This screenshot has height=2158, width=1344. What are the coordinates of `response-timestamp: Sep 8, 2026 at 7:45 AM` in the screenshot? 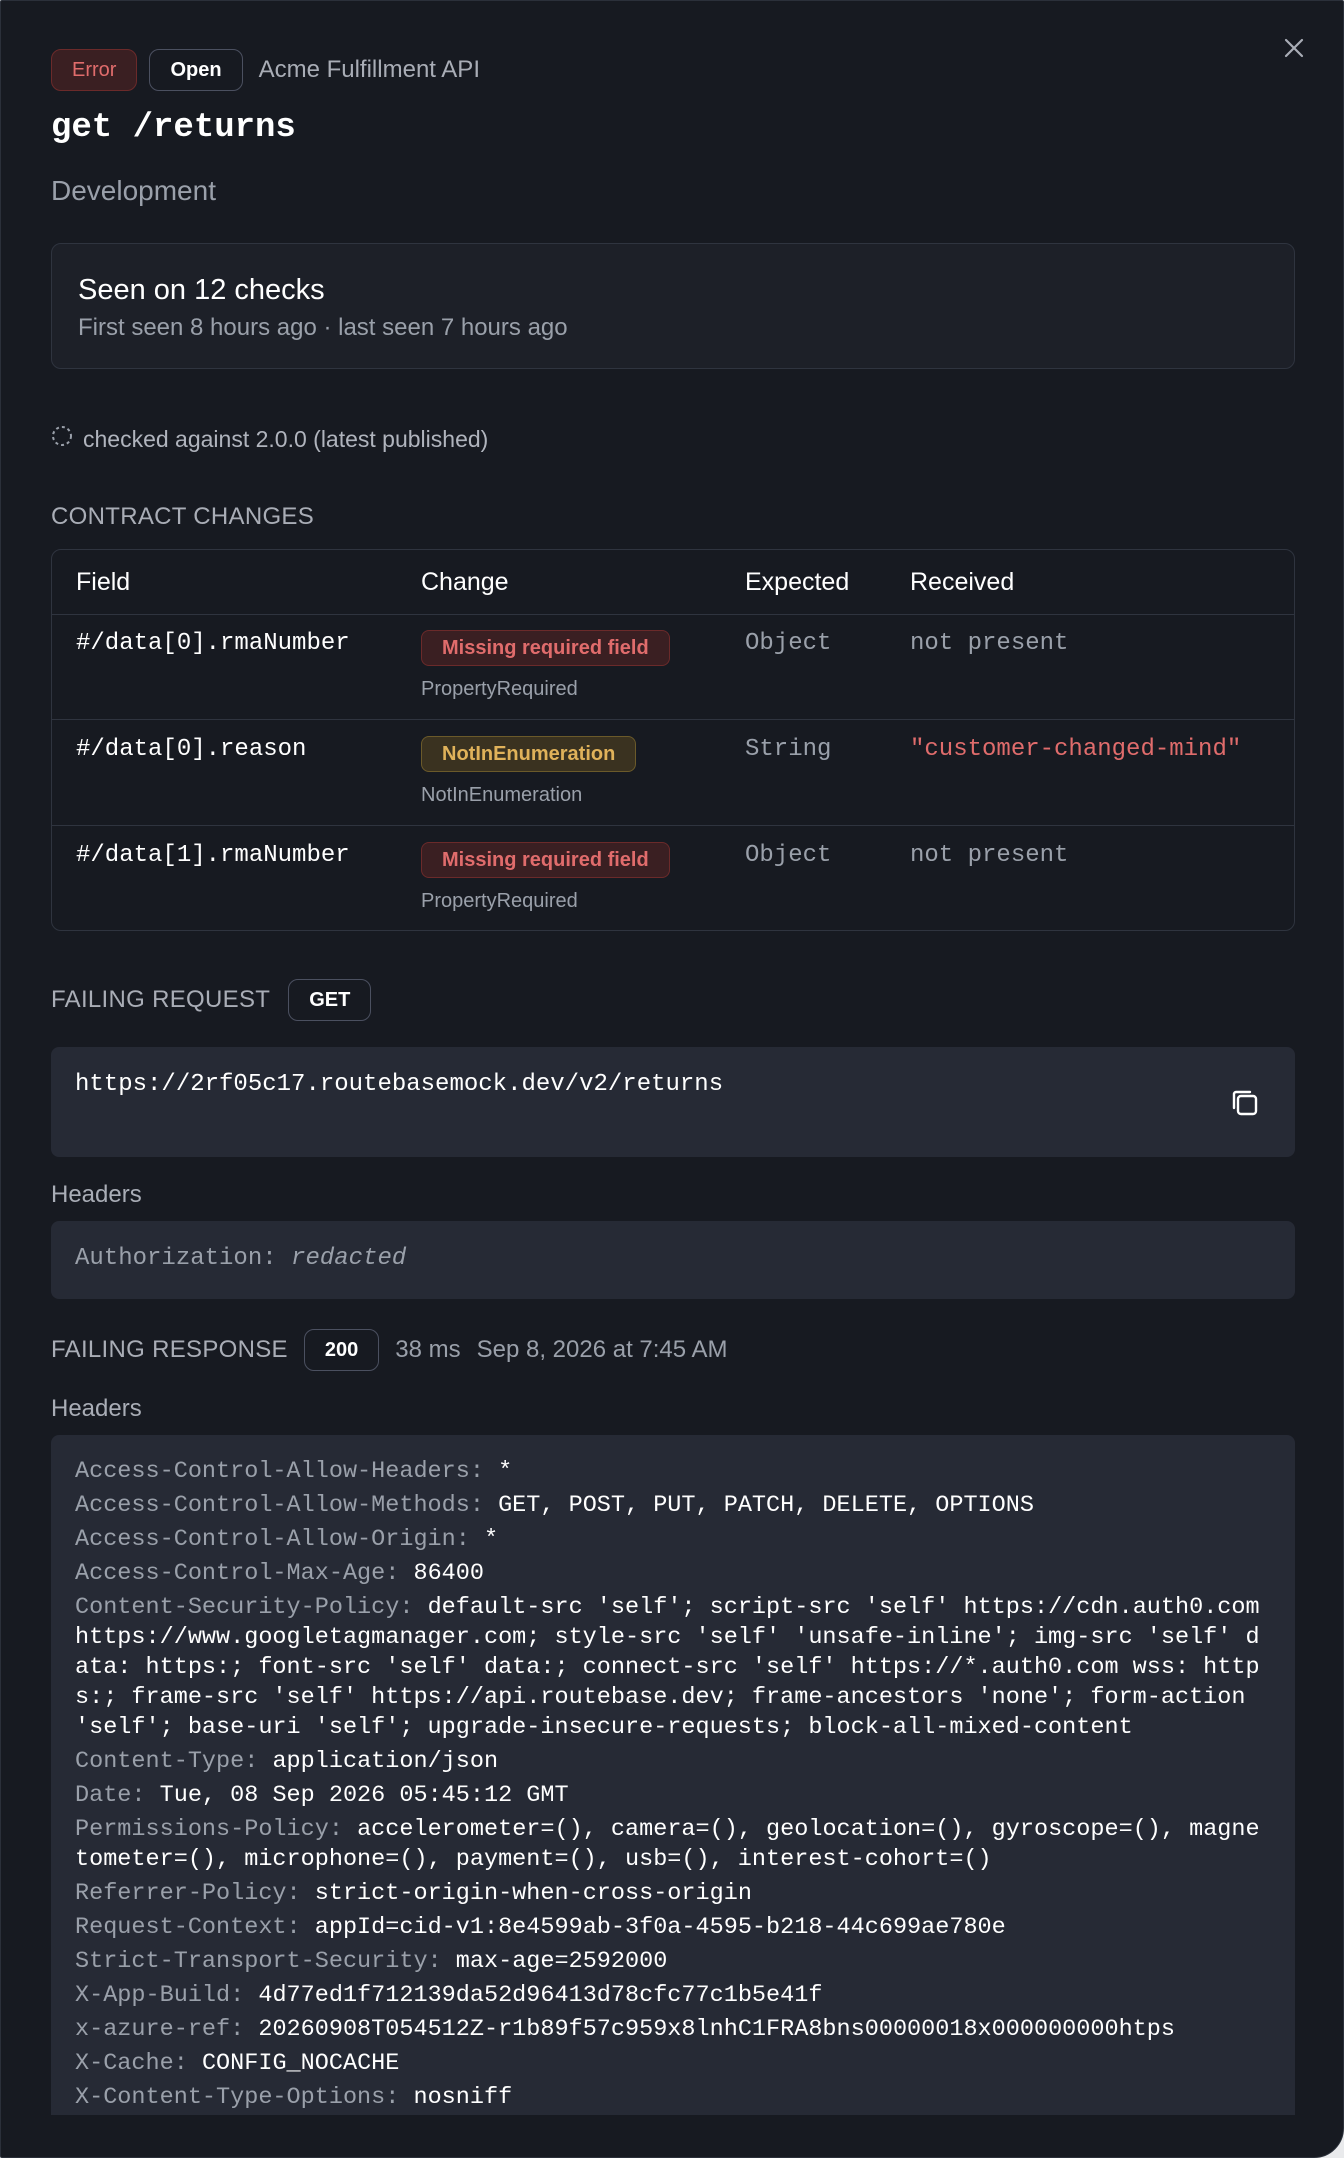 It's located at (602, 1349).